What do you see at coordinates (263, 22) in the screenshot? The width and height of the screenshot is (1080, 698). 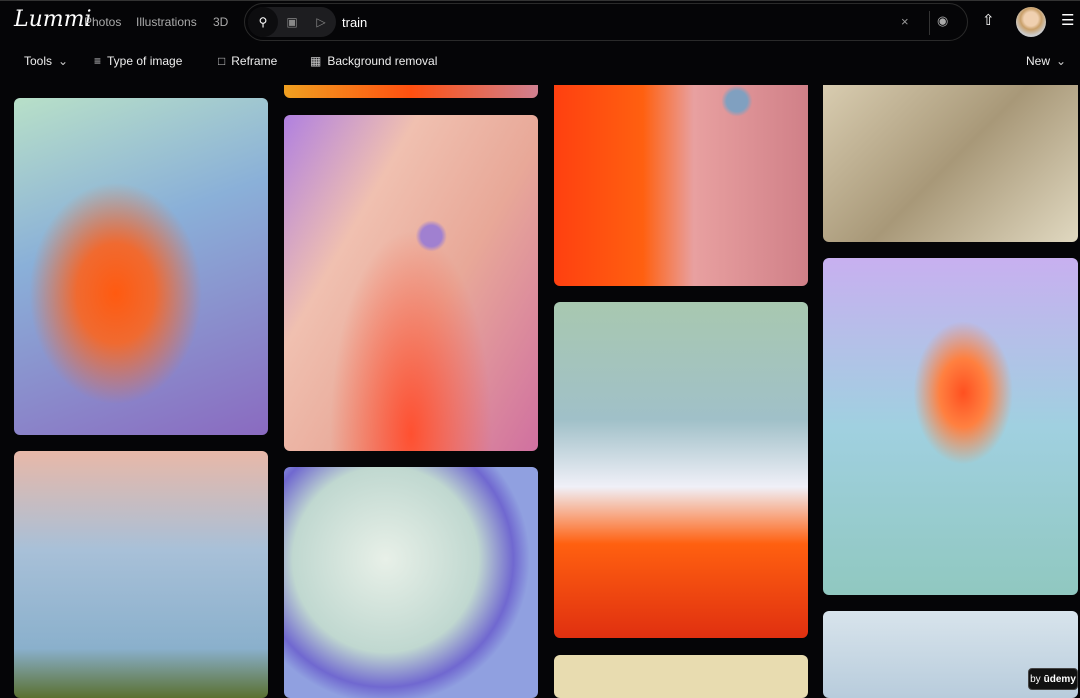 I see `search-icon: ⚲` at bounding box center [263, 22].